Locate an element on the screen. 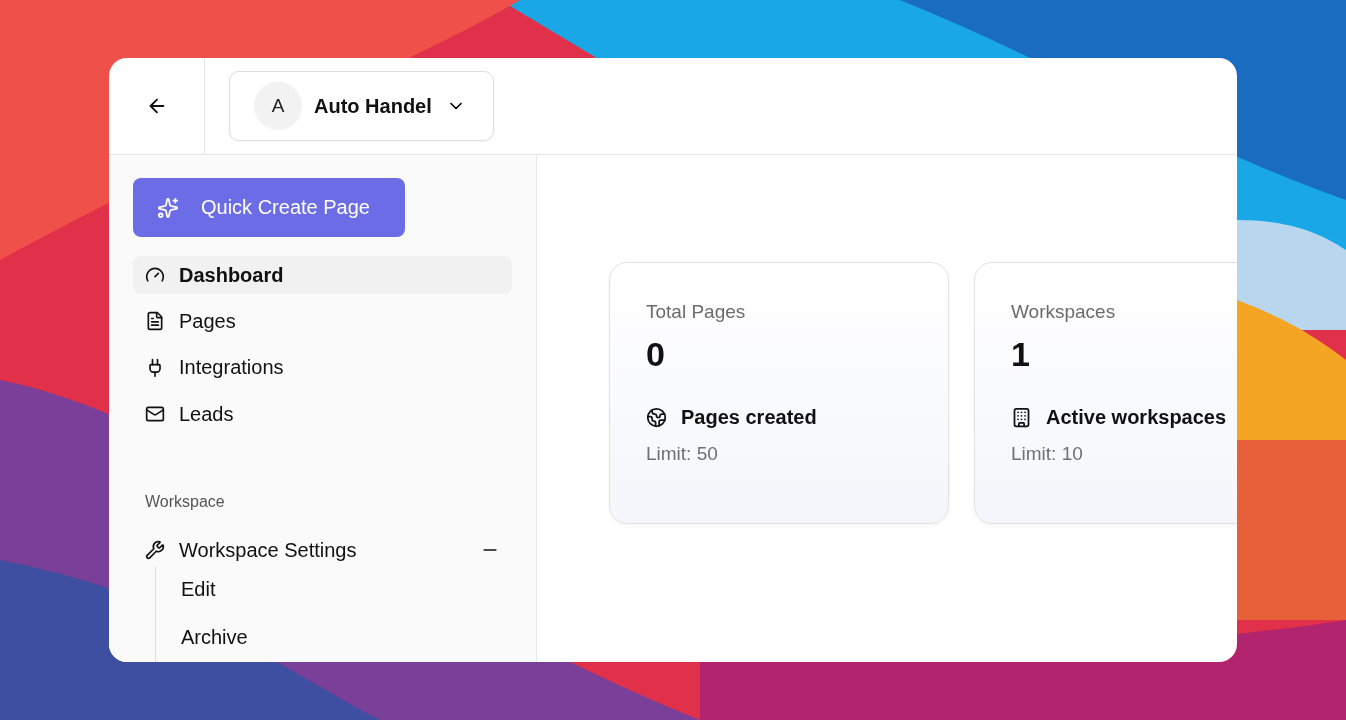  account-switcher: A Auto Handel is located at coordinates (361, 106).